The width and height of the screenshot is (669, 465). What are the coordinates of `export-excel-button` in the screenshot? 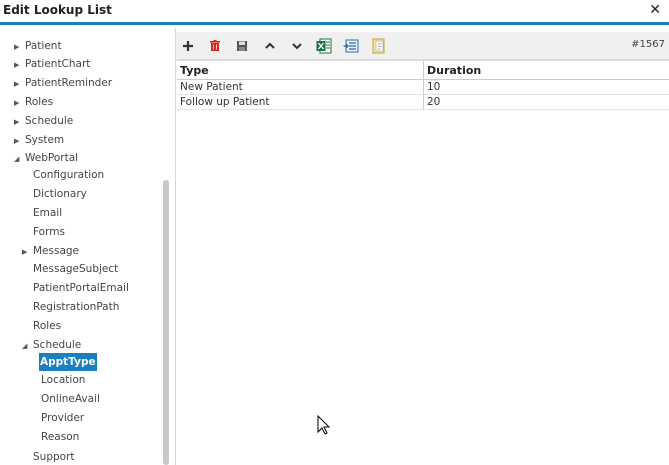 It's located at (324, 46).